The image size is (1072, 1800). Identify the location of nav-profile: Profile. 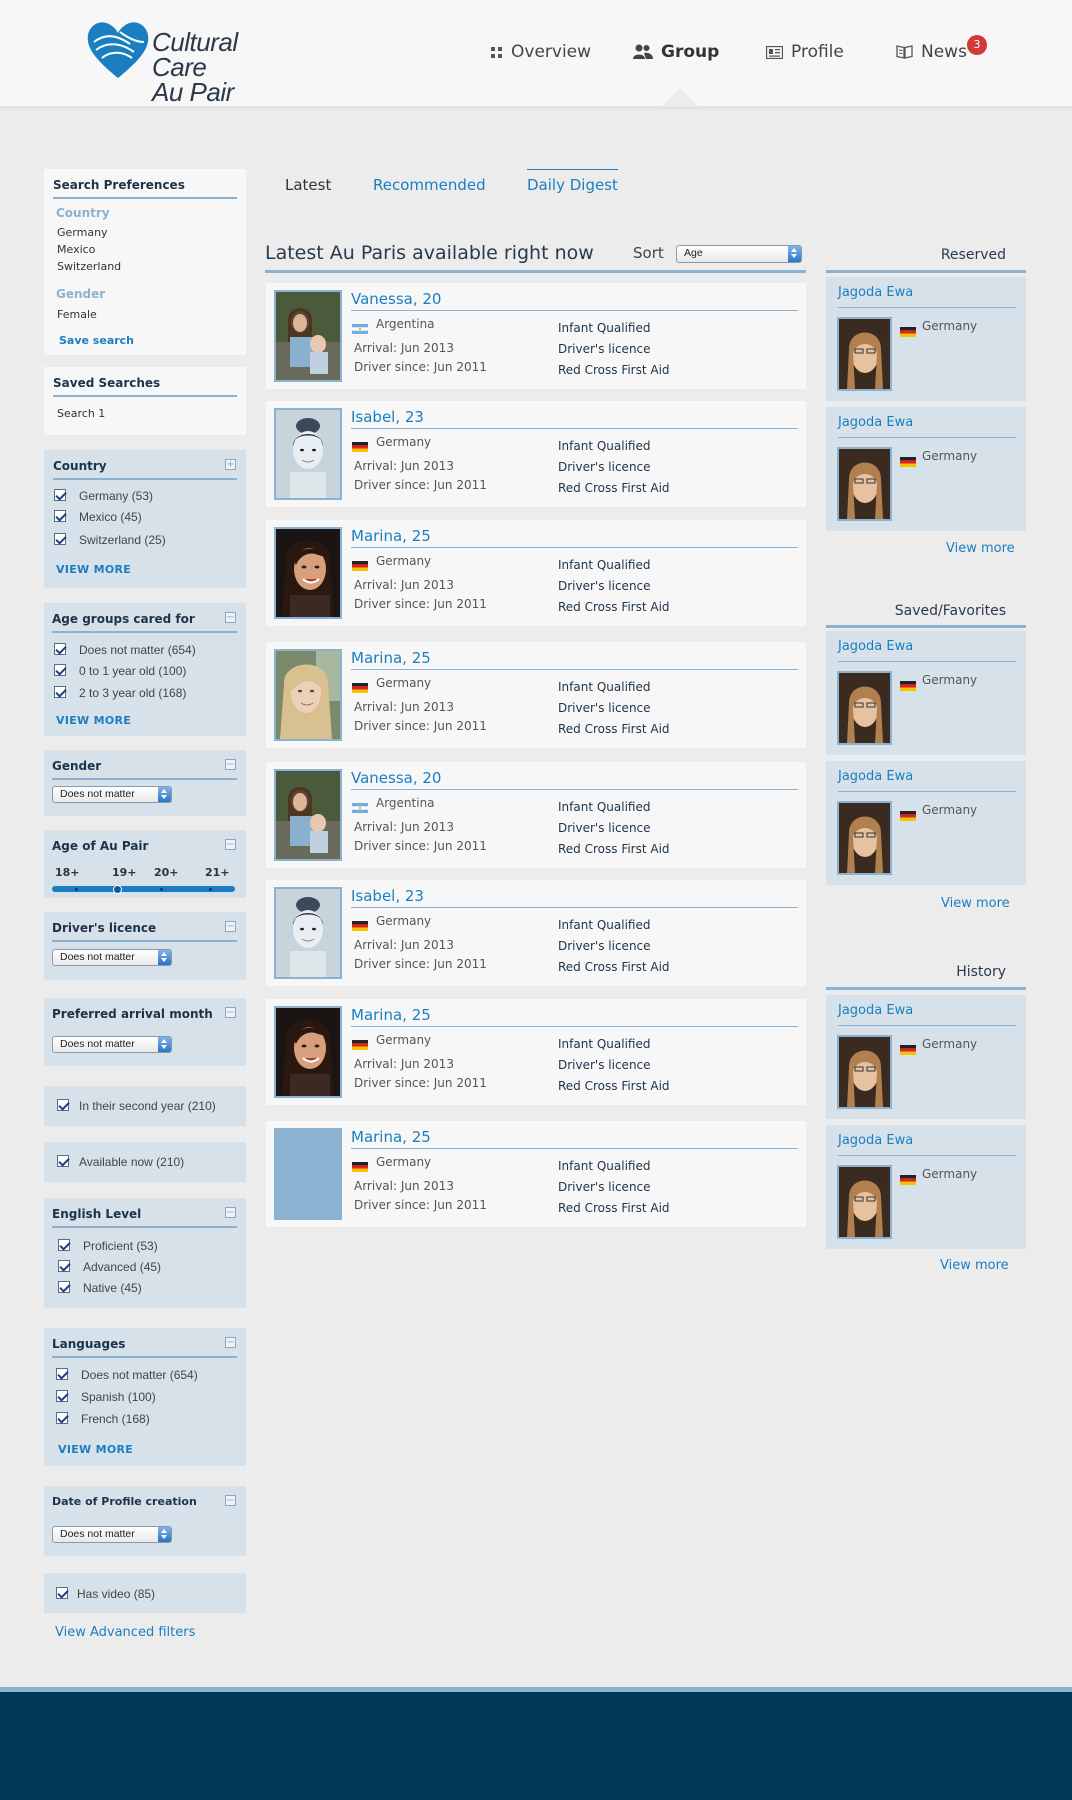
(804, 53).